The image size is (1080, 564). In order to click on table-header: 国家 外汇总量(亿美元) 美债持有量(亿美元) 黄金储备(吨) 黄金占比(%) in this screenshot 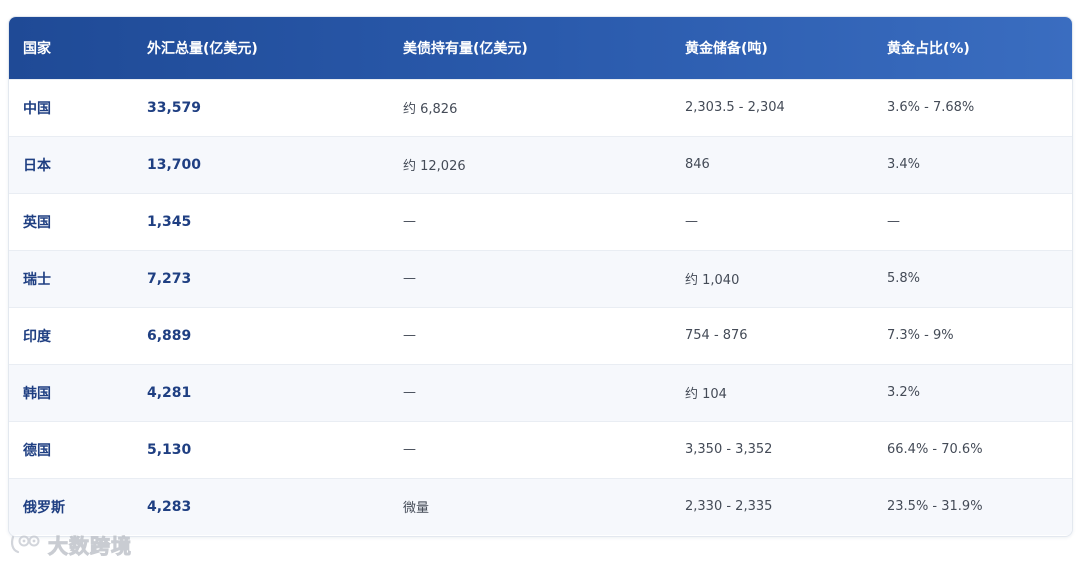, I will do `click(540, 48)`.